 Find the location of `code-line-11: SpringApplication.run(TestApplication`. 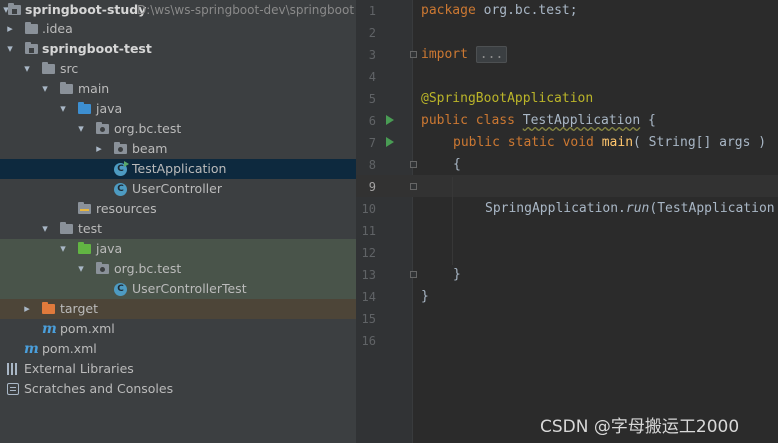

code-line-11: SpringApplication.run(TestApplication is located at coordinates (630, 209).